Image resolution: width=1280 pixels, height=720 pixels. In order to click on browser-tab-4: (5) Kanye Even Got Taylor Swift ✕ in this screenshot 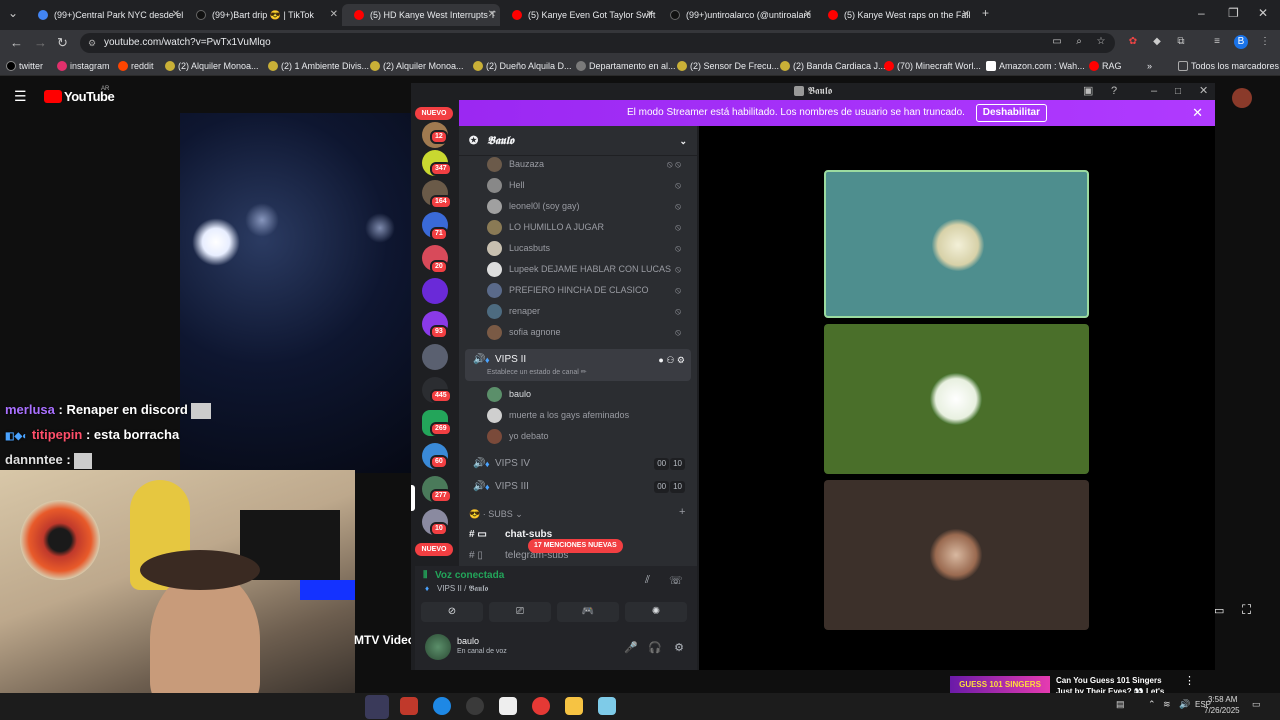, I will do `click(579, 15)`.